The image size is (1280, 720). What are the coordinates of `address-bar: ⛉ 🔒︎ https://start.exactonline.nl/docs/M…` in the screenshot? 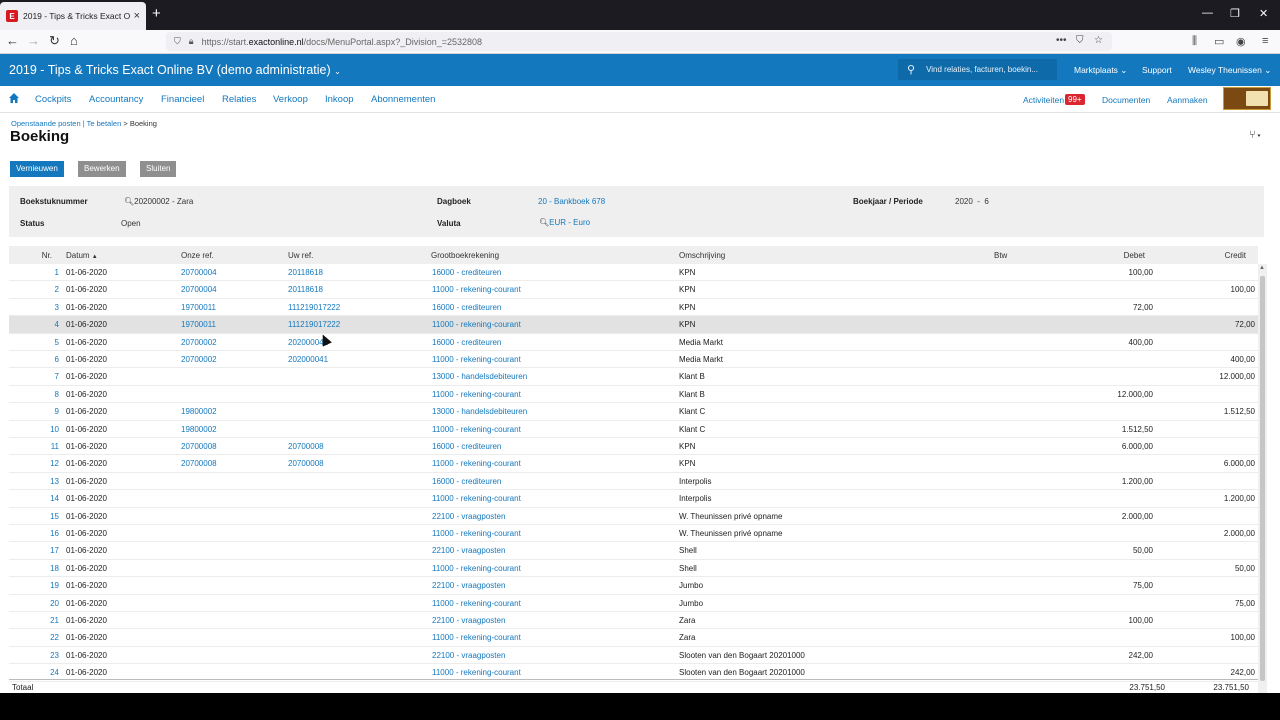 It's located at (639, 41).